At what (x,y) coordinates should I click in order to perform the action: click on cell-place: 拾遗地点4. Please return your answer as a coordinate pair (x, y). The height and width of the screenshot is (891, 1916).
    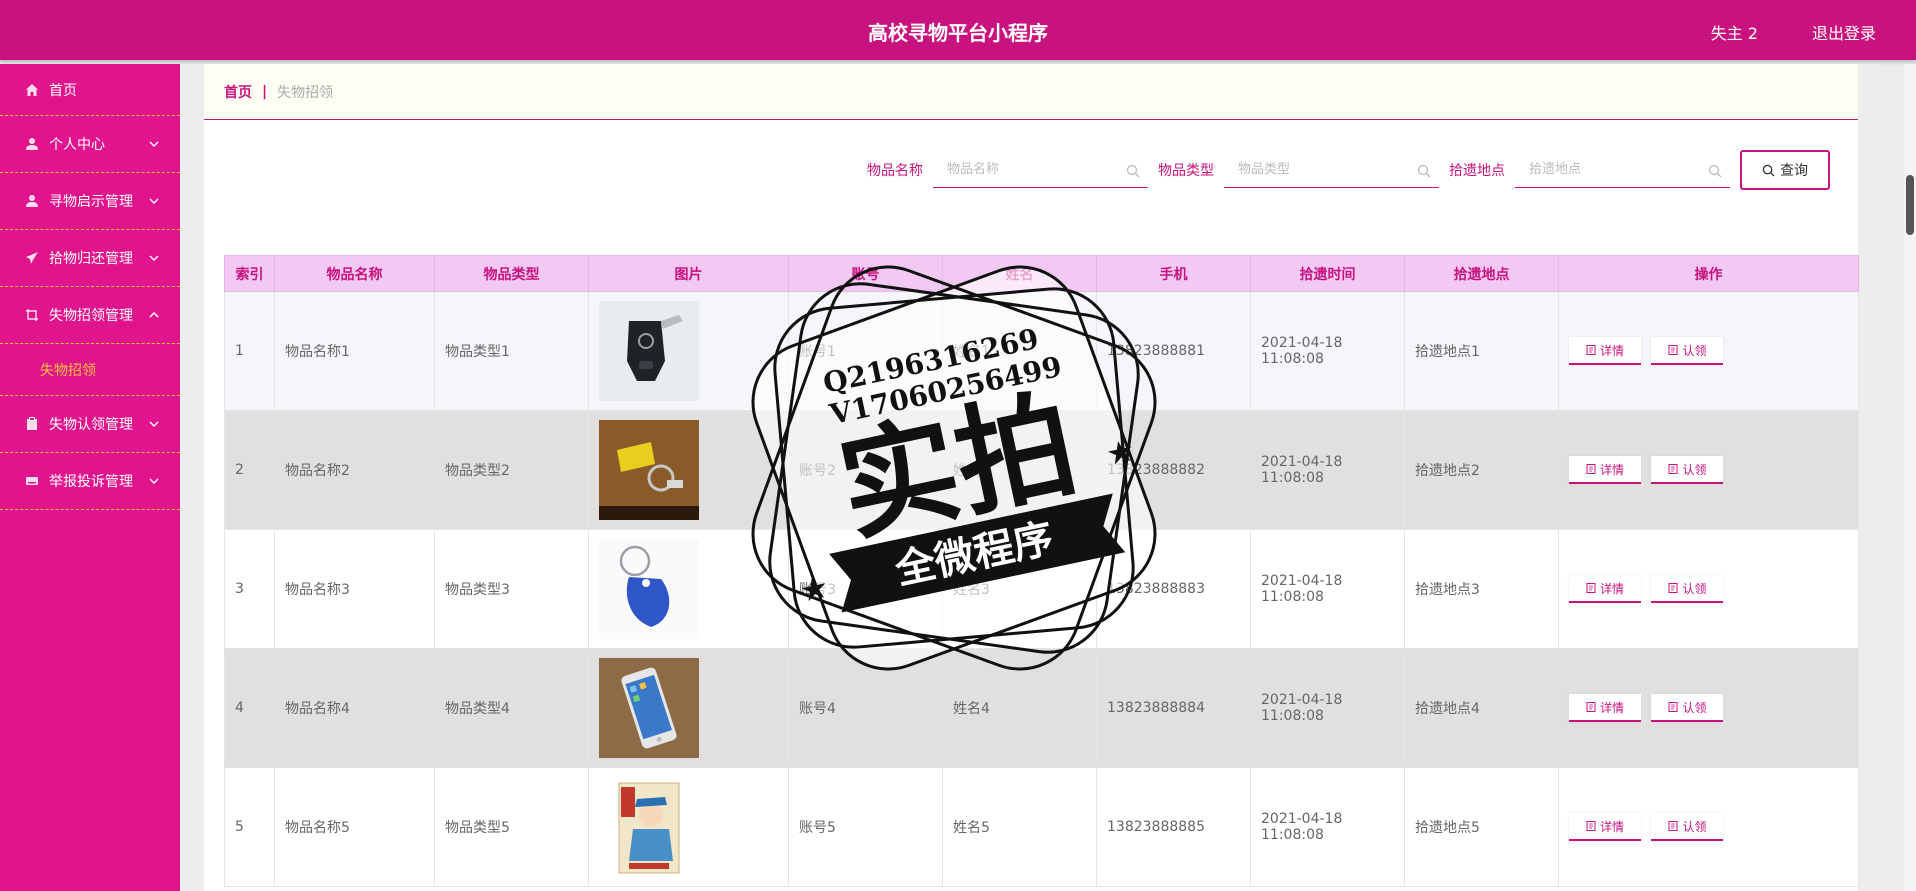
    Looking at the image, I should click on (1481, 708).